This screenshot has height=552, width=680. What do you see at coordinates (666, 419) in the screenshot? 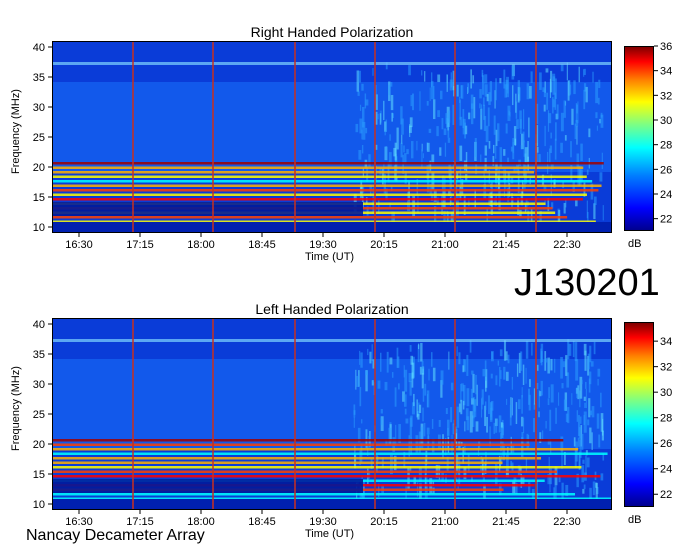
I see `colorbar-tick-label: 28` at bounding box center [666, 419].